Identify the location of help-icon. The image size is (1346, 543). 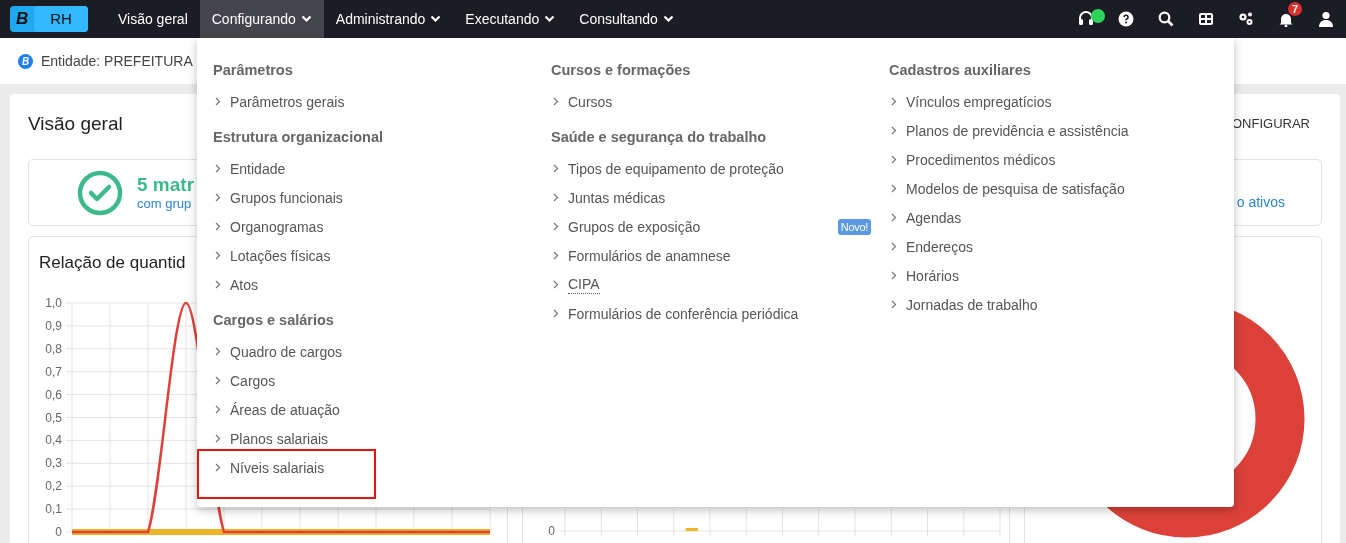
(1126, 19).